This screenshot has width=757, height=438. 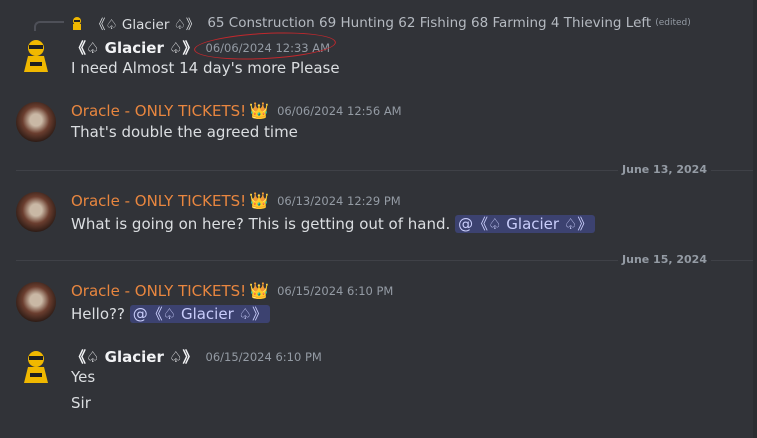 I want to click on glacier-avatar-small-icon, so click(x=77, y=23).